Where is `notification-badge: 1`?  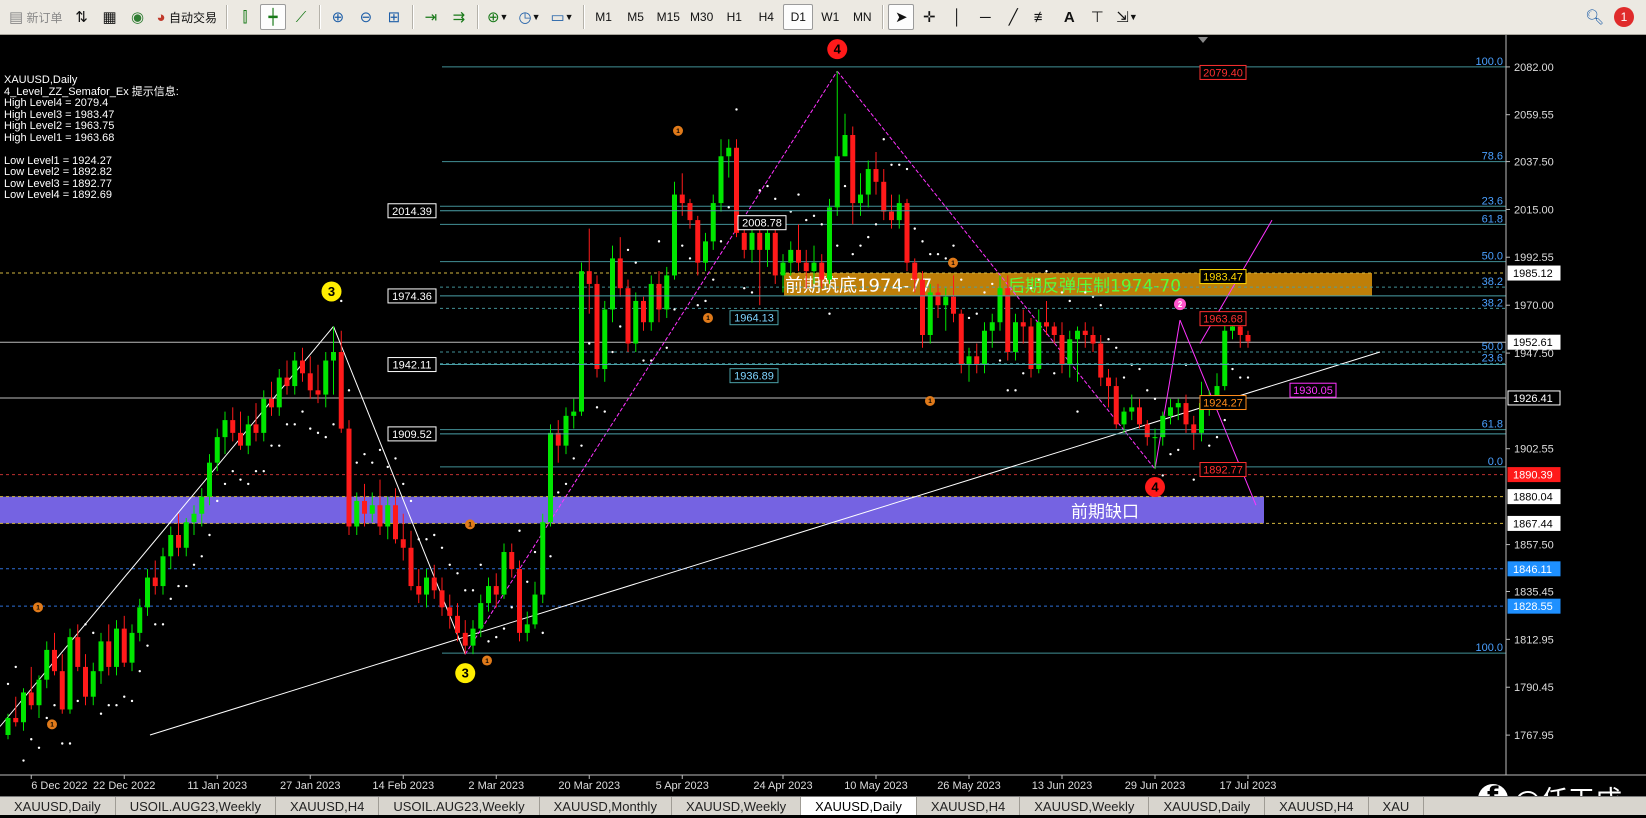
notification-badge: 1 is located at coordinates (1624, 17).